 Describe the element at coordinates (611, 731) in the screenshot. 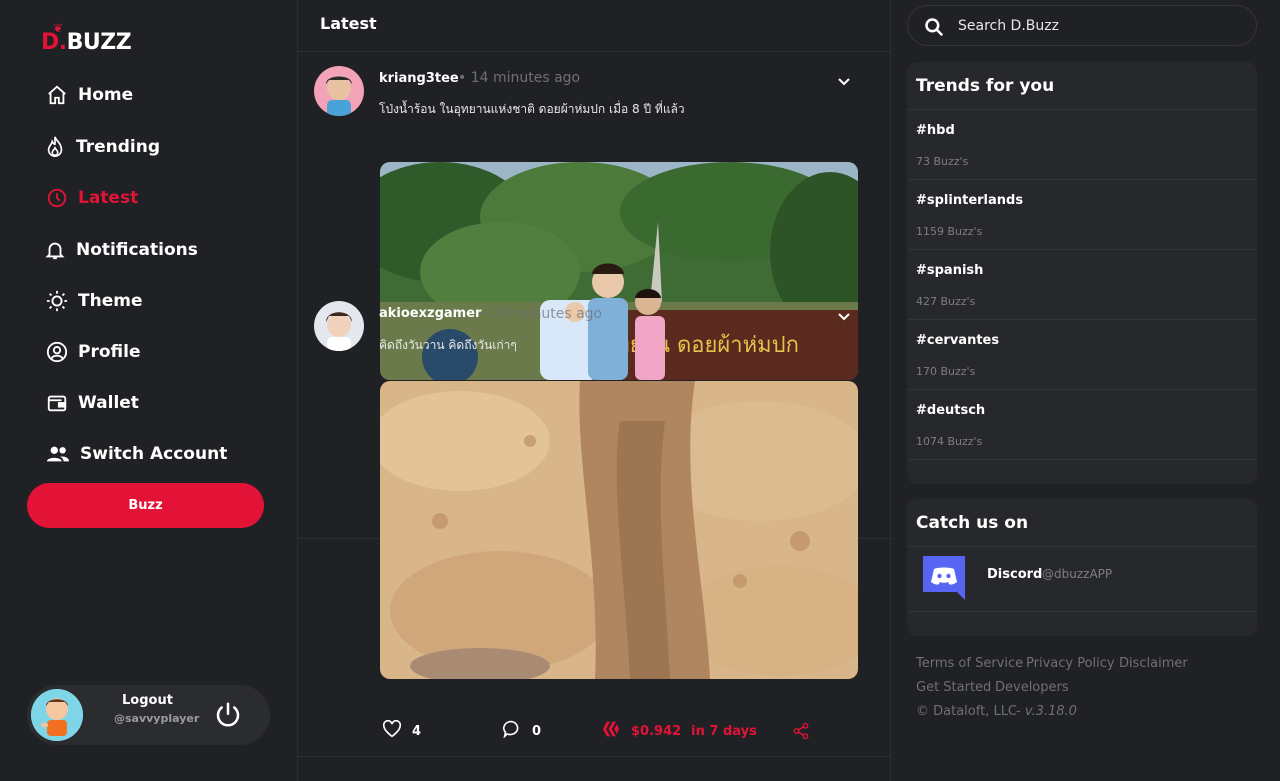

I see `hive-icon` at that location.